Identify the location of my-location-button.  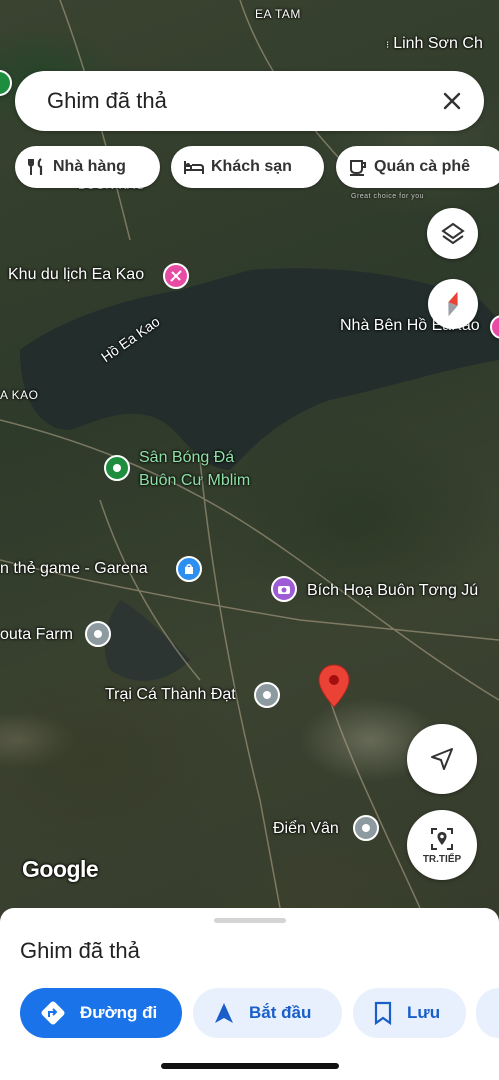
(442, 759).